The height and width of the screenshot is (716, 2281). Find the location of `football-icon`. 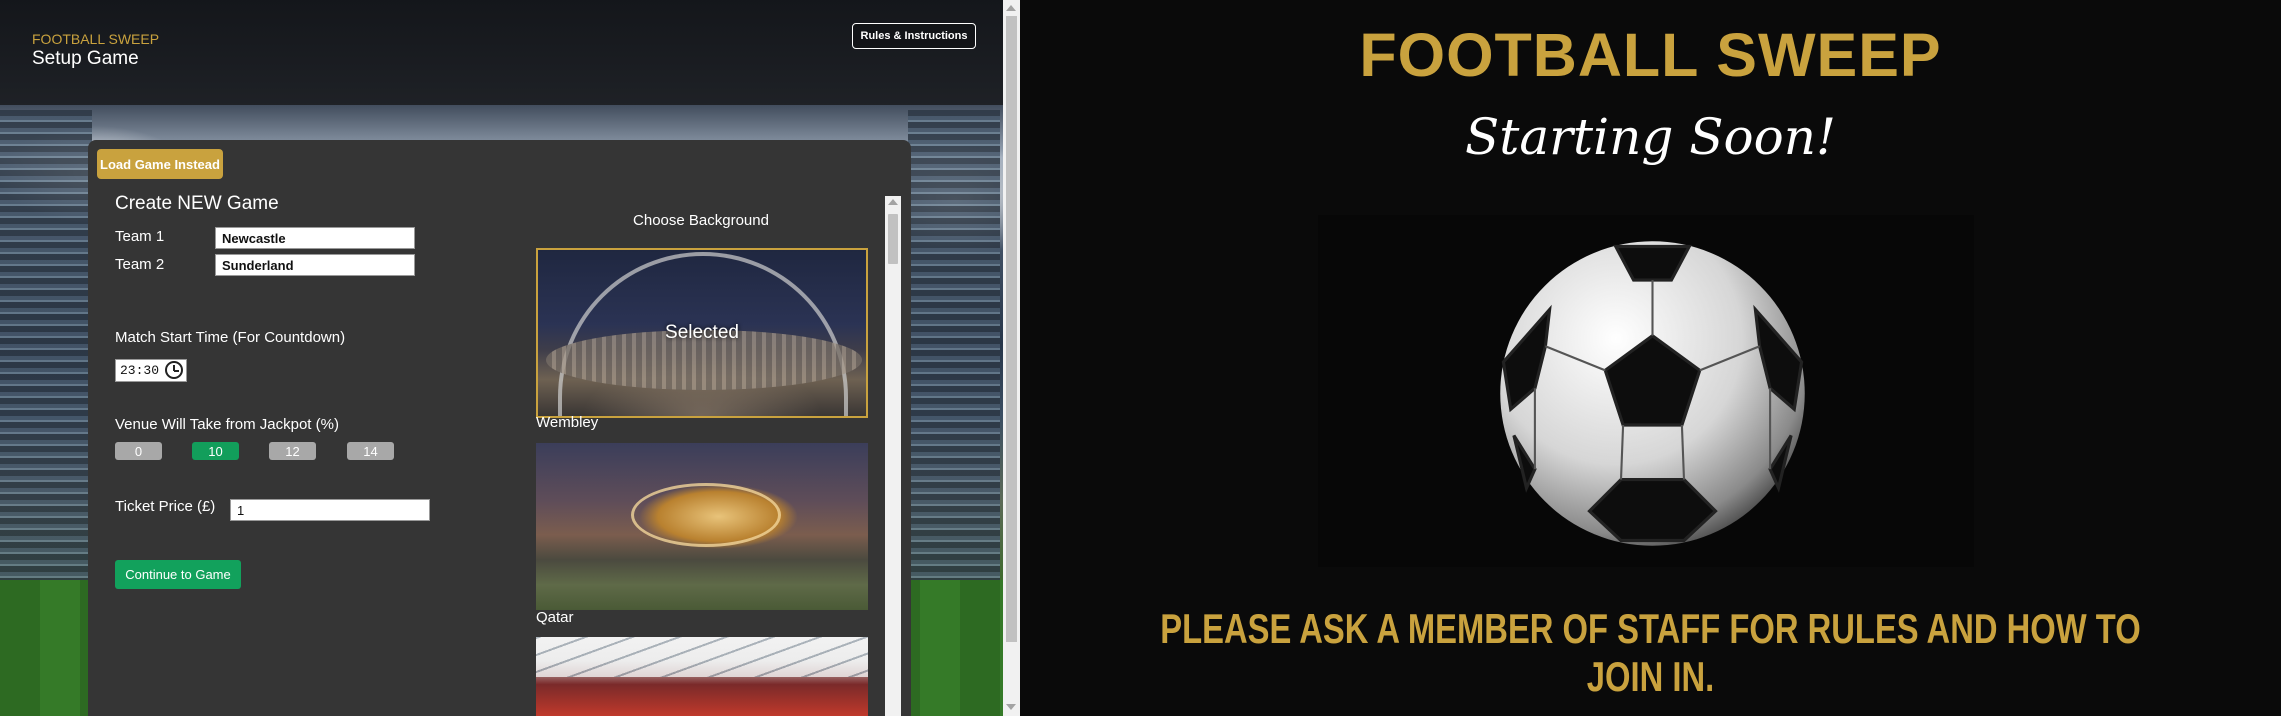

football-icon is located at coordinates (1652, 393).